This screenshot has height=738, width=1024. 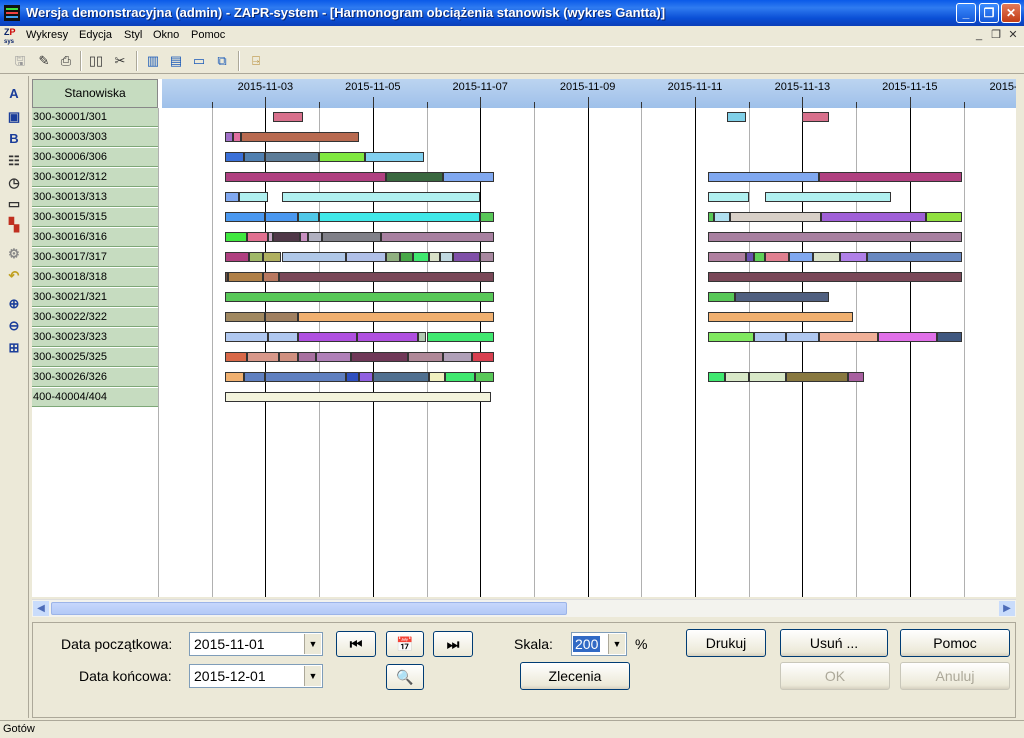 I want to click on window-icon: ▭, so click(x=199, y=61).